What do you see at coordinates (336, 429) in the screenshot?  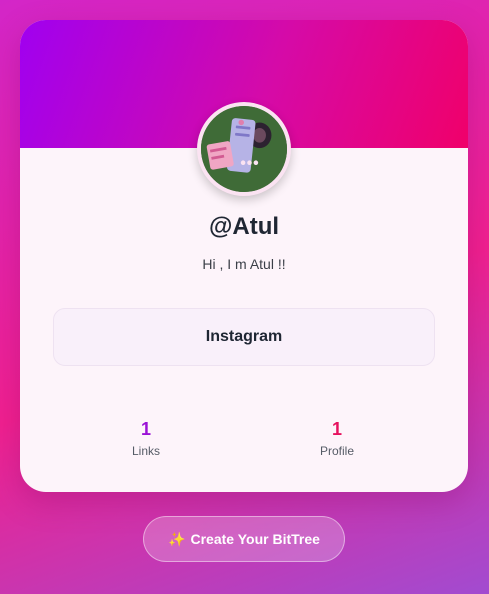 I see `stat-profile-value: 1` at bounding box center [336, 429].